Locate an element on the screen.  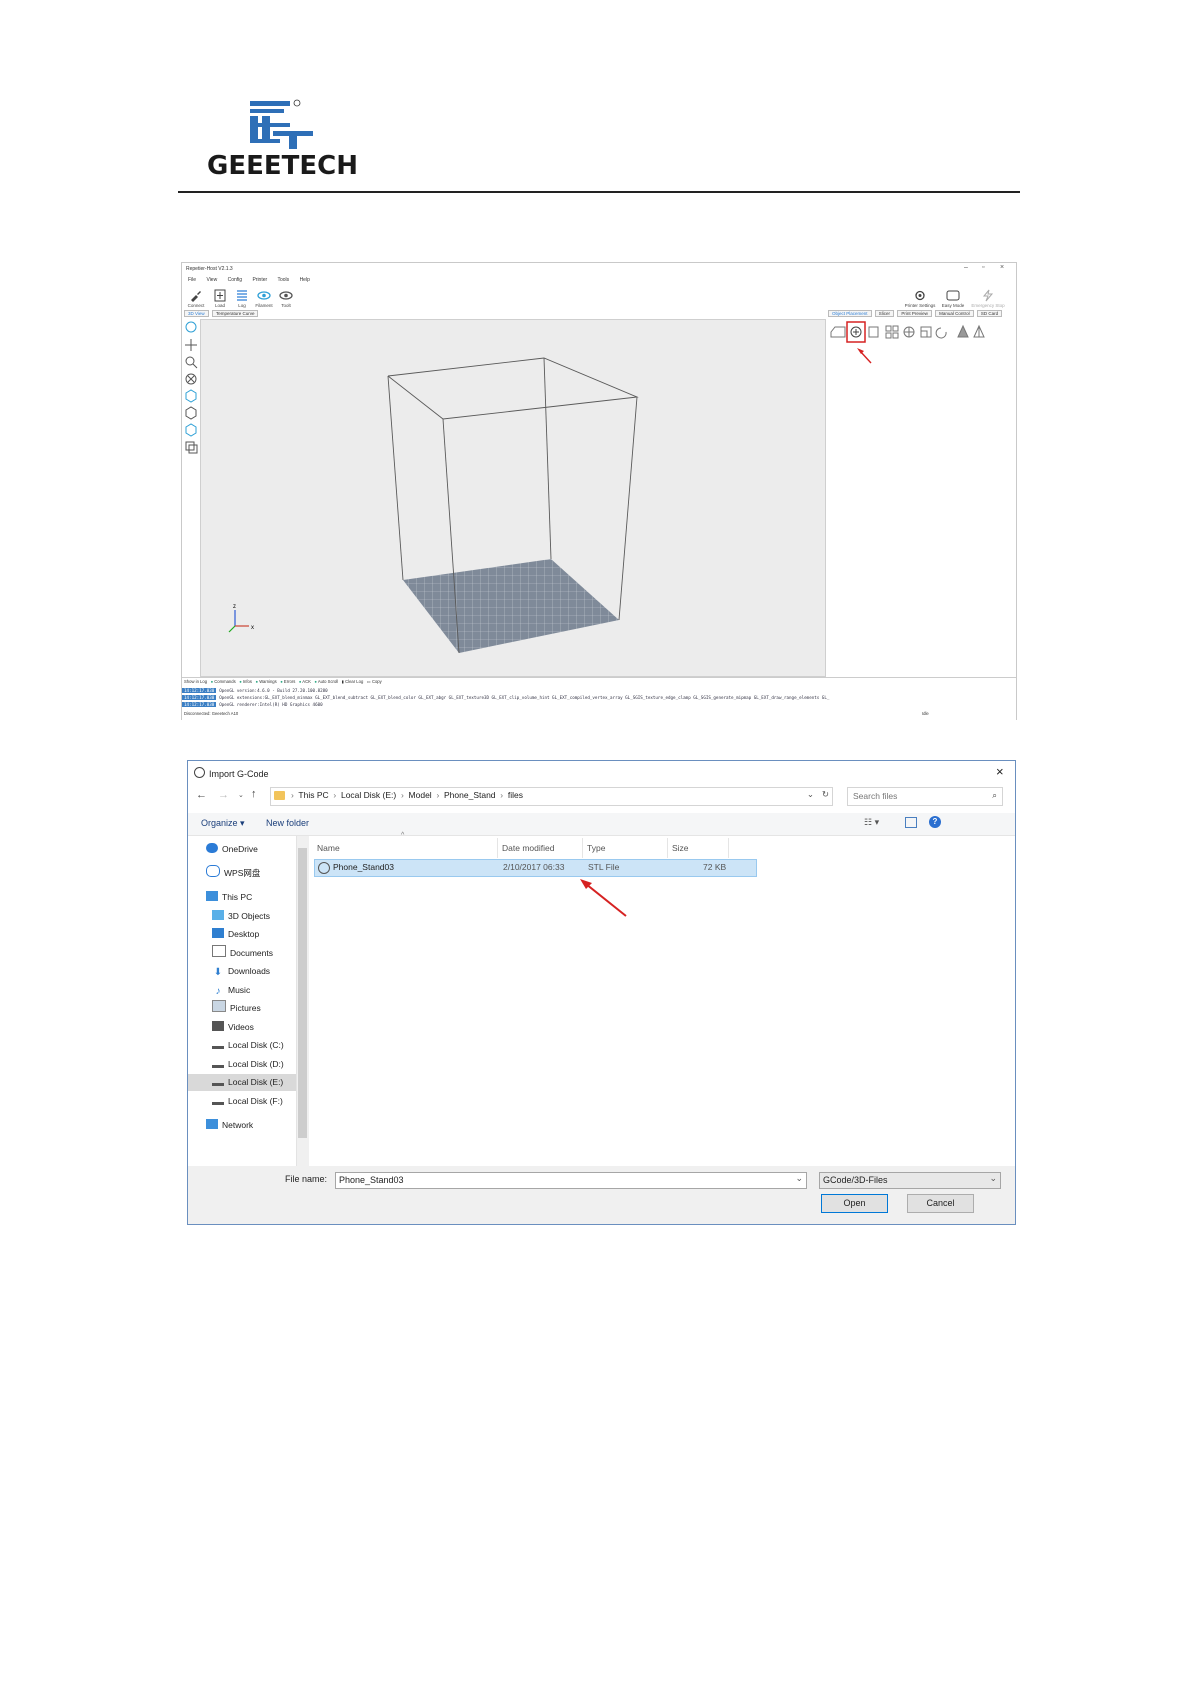
ack-toggle: ACK is located at coordinates (306, 681).